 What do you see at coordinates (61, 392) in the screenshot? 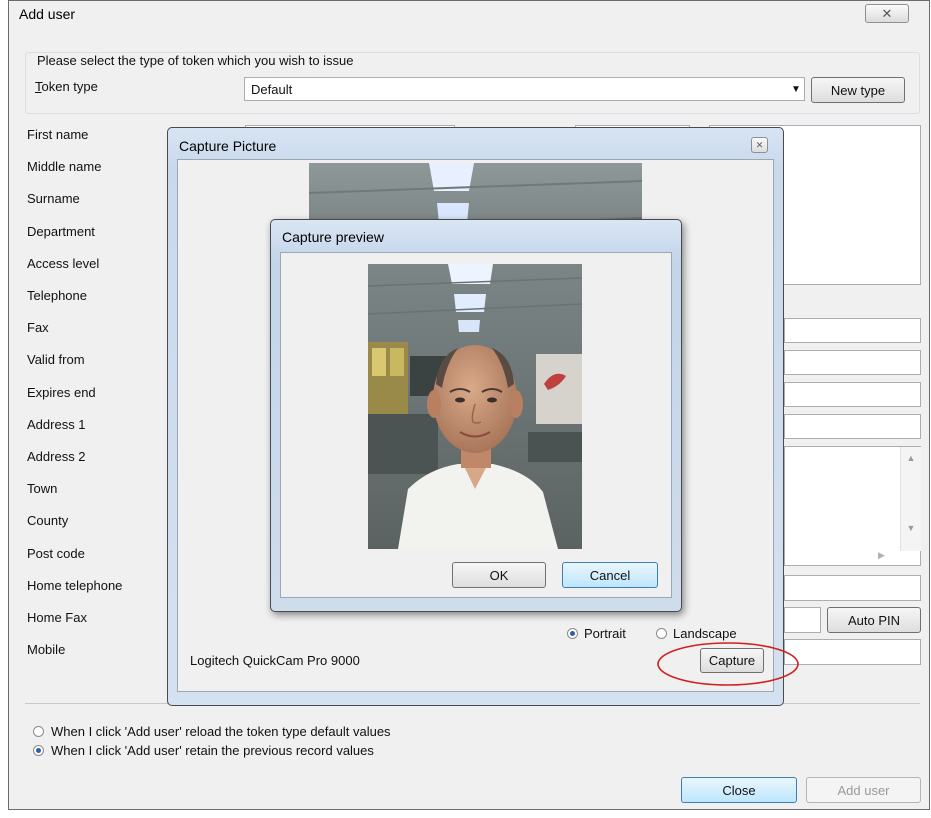
I see `field-label: Expires end` at bounding box center [61, 392].